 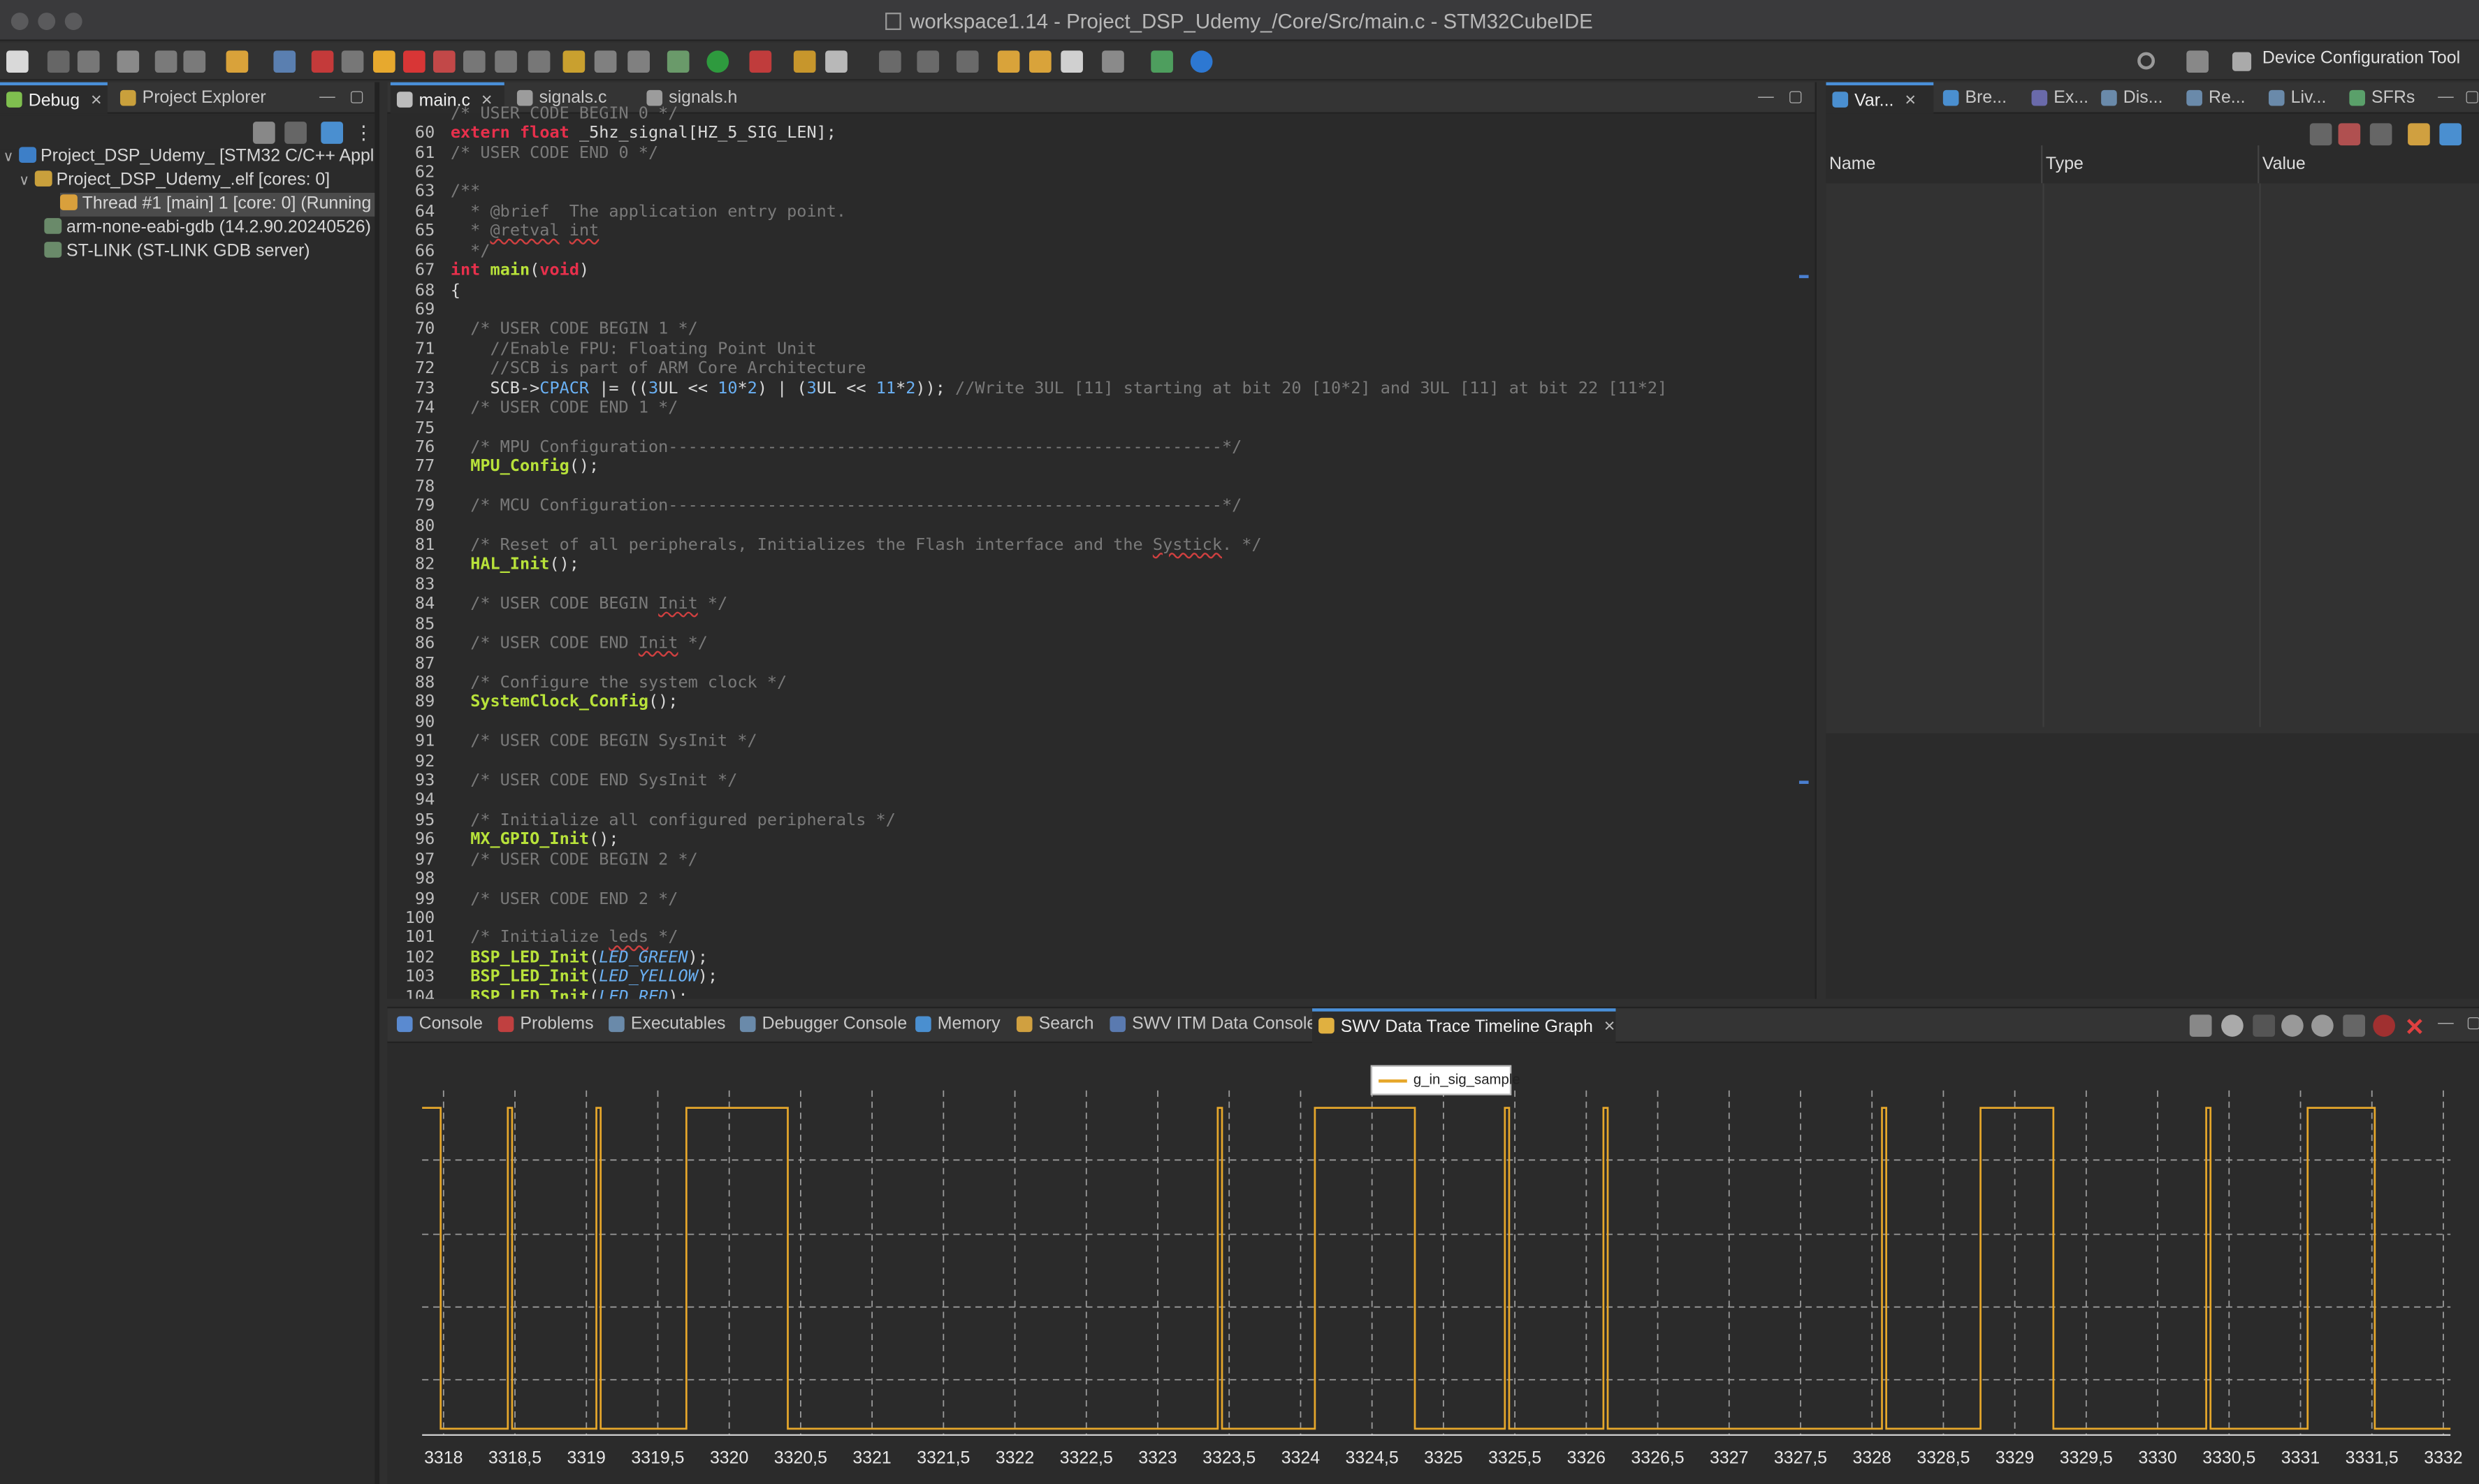 I want to click on wrench-icon, so click(x=2354, y=1025).